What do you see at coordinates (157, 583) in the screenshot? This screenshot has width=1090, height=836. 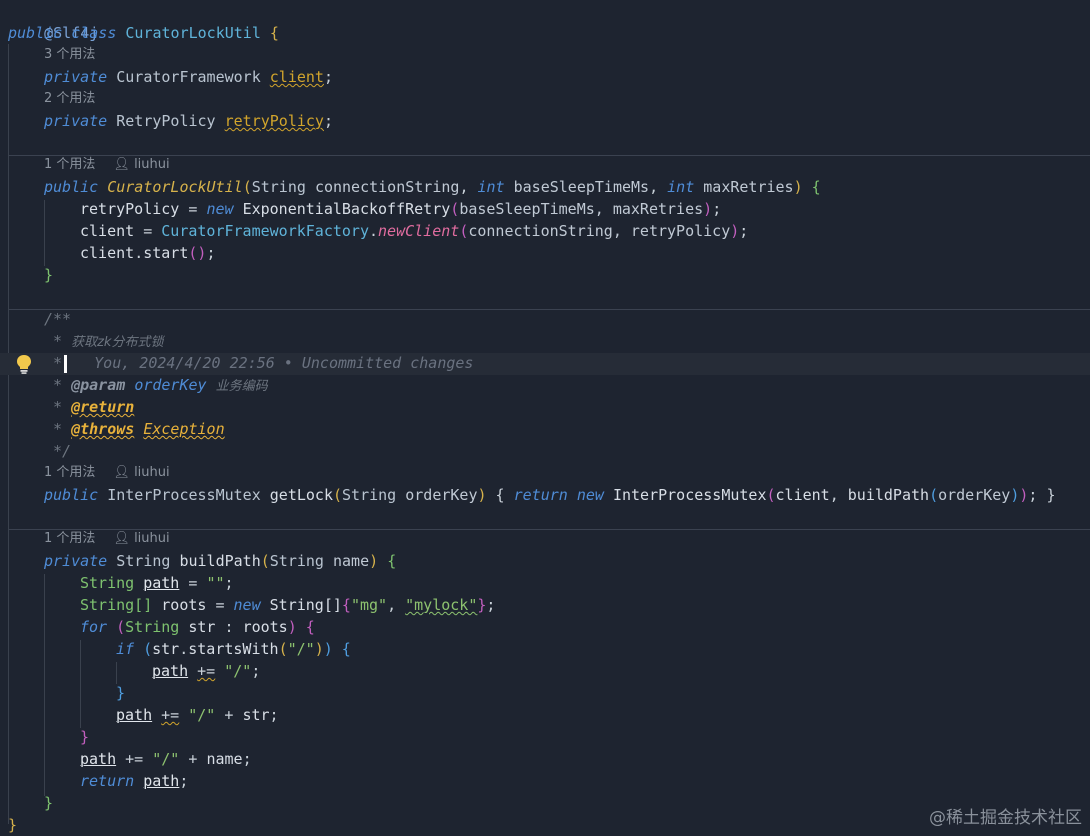 I see `code-line: String path = "";` at bounding box center [157, 583].